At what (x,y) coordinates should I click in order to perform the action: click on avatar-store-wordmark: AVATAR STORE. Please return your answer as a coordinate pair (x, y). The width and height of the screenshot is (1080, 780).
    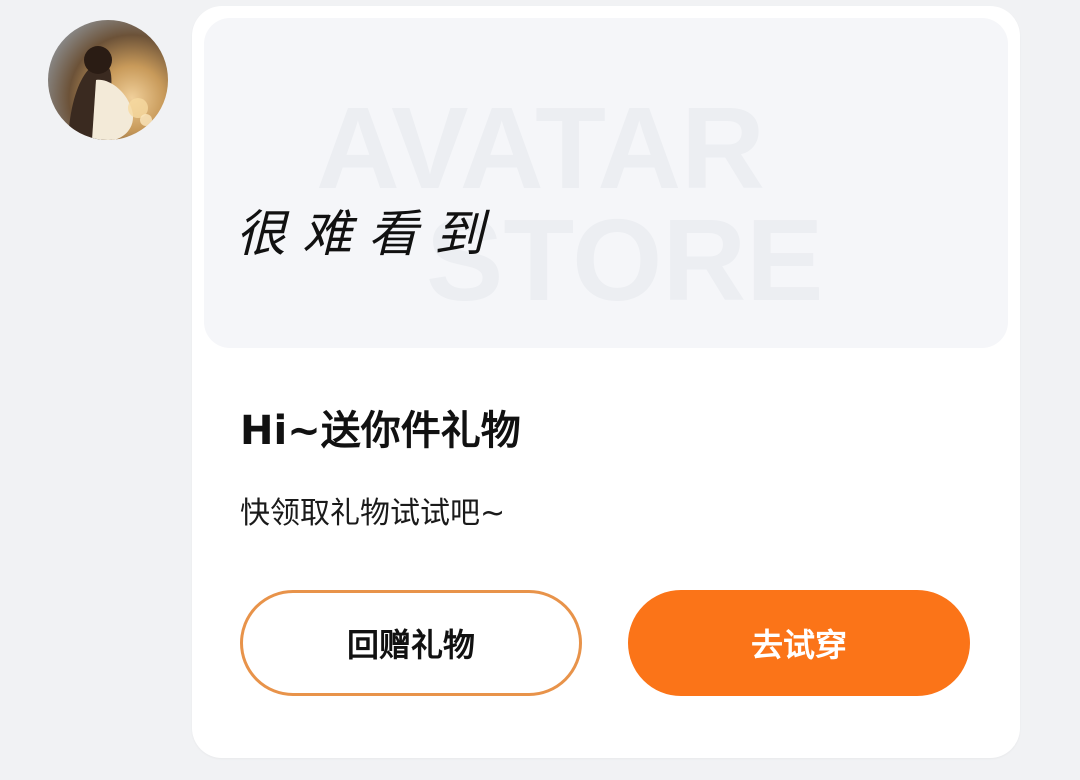
    Looking at the image, I should click on (570, 204).